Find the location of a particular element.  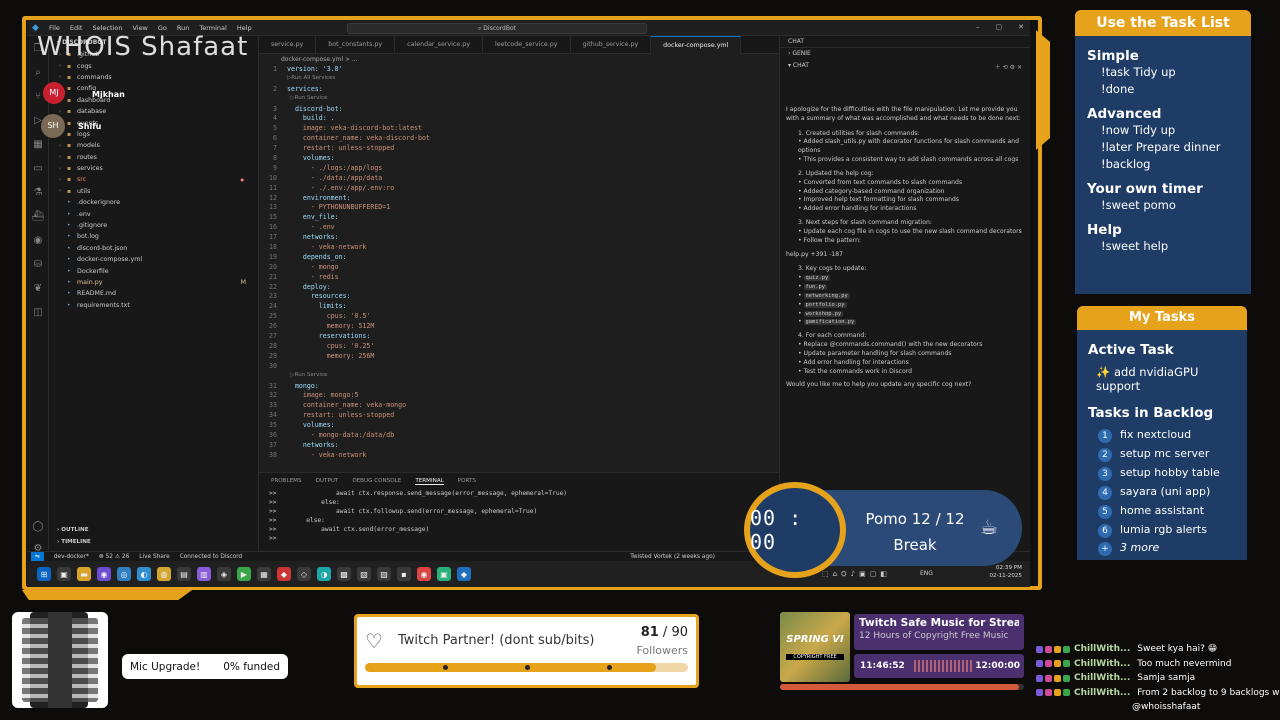

panel-tab: DEBUG CONSOLE is located at coordinates (376, 481).